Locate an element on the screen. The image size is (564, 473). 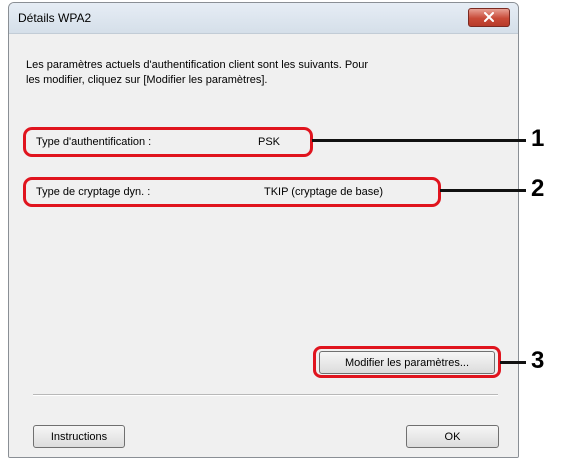
callout-number-2: 2 is located at coordinates (538, 188).